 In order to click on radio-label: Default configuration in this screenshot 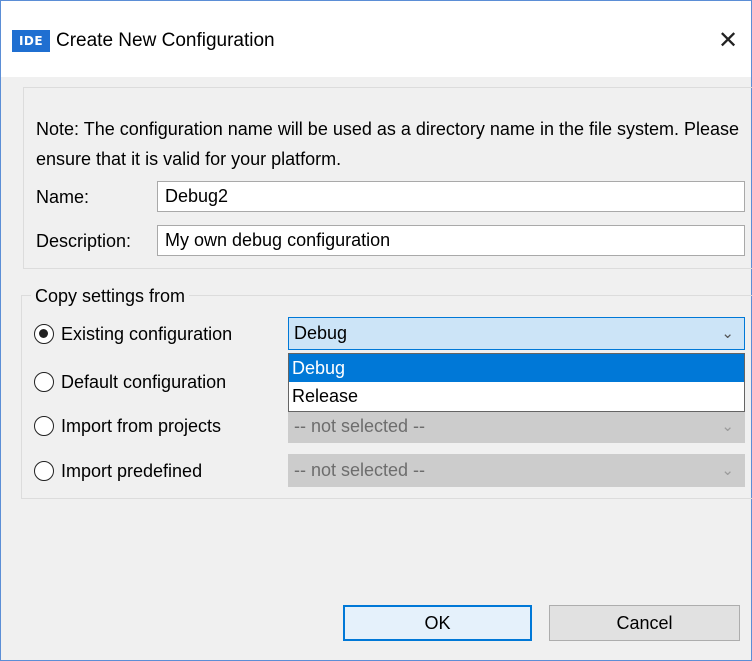, I will do `click(144, 382)`.